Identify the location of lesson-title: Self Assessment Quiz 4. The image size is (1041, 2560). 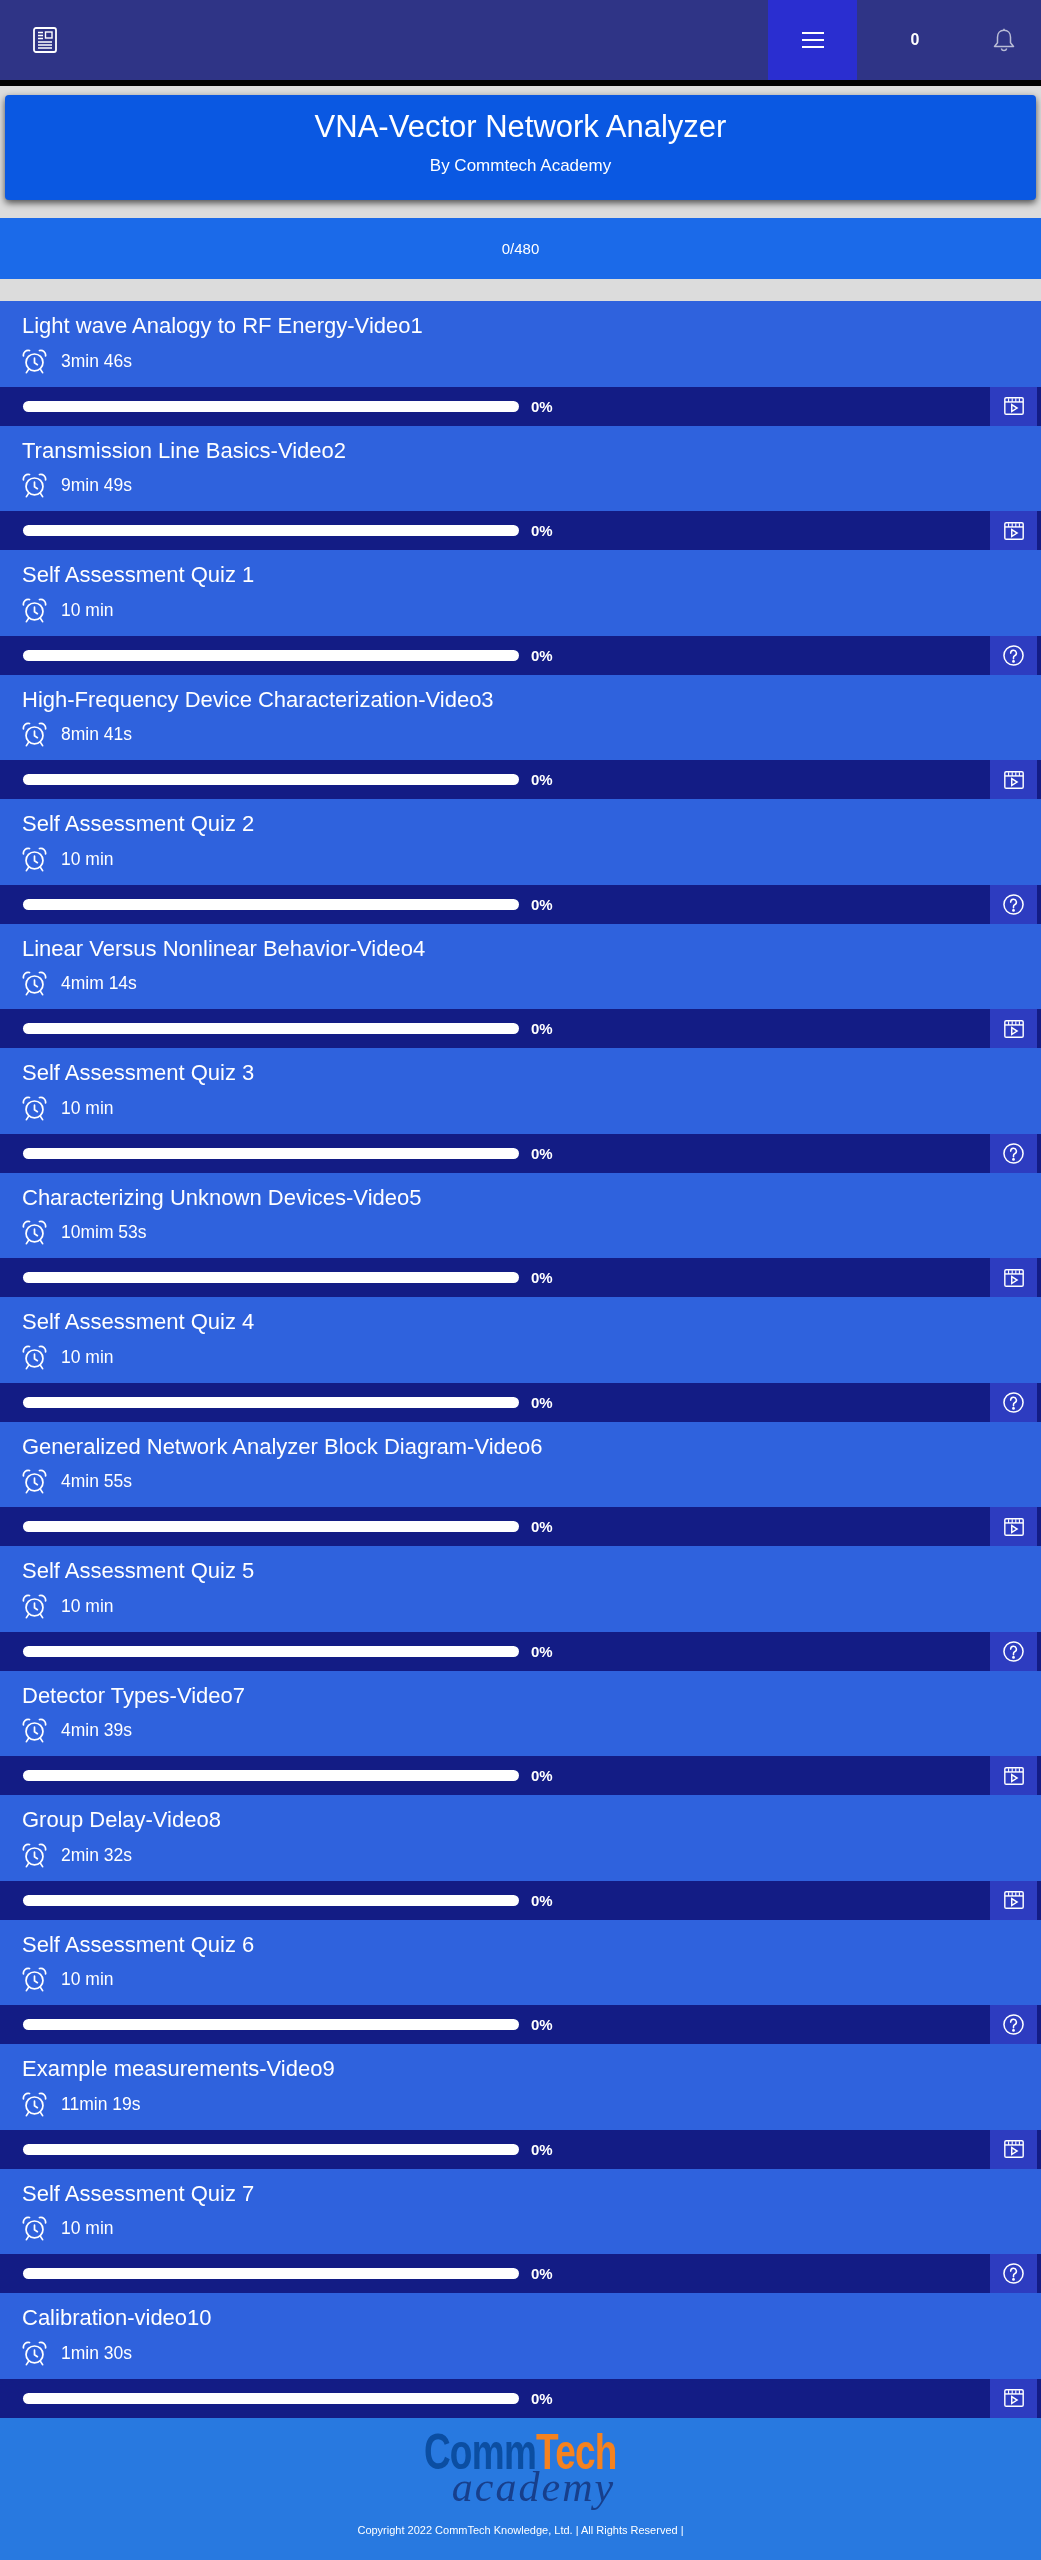
(138, 1322).